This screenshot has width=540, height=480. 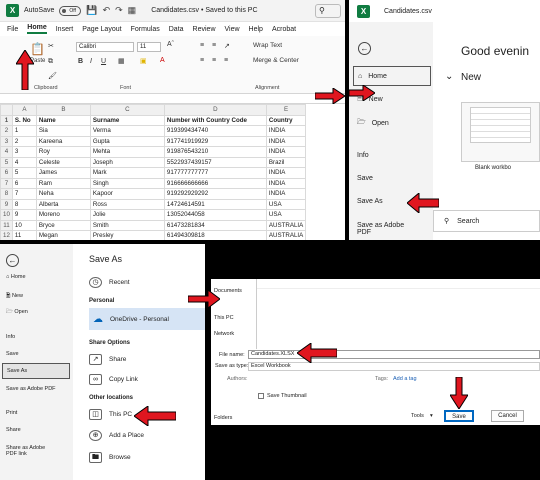 What do you see at coordinates (116, 435) in the screenshot?
I see `location-add-place: ⊕ Add a Place` at bounding box center [116, 435].